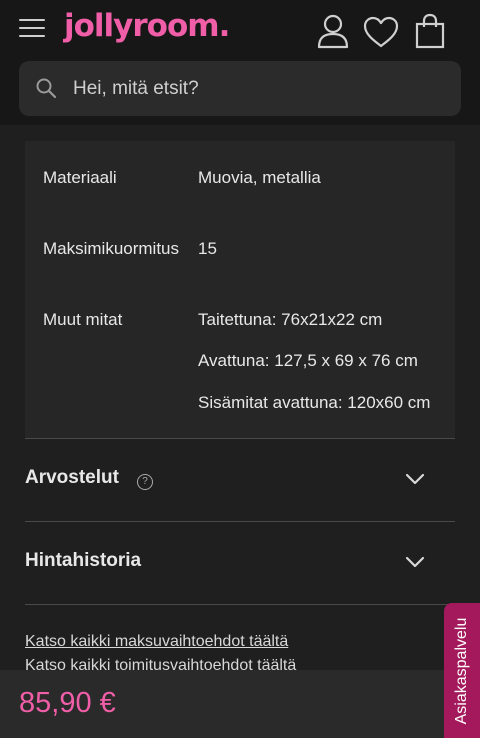 The height and width of the screenshot is (738, 480). Describe the element at coordinates (308, 360) in the screenshot. I see `spec-value: Avattuna: 127,5 x 69 x 76 cm` at that location.